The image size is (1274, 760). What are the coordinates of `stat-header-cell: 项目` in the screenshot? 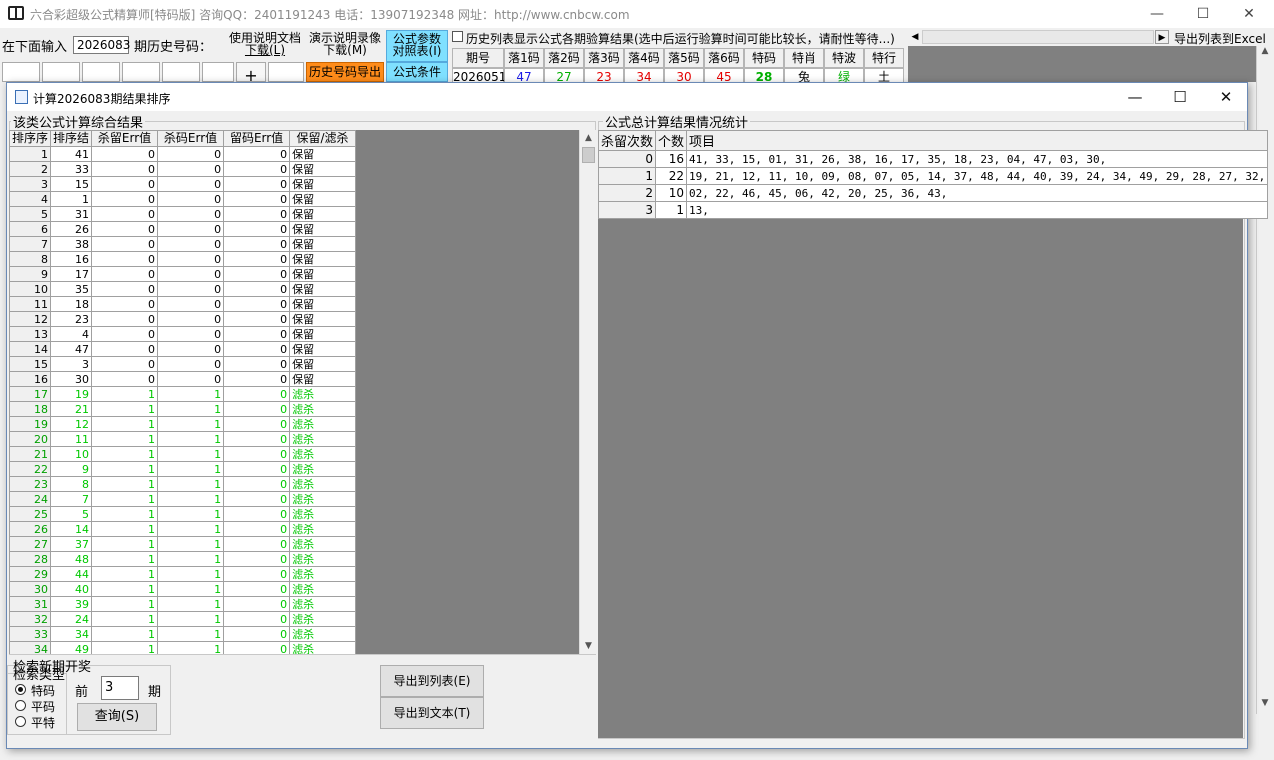 It's located at (977, 140).